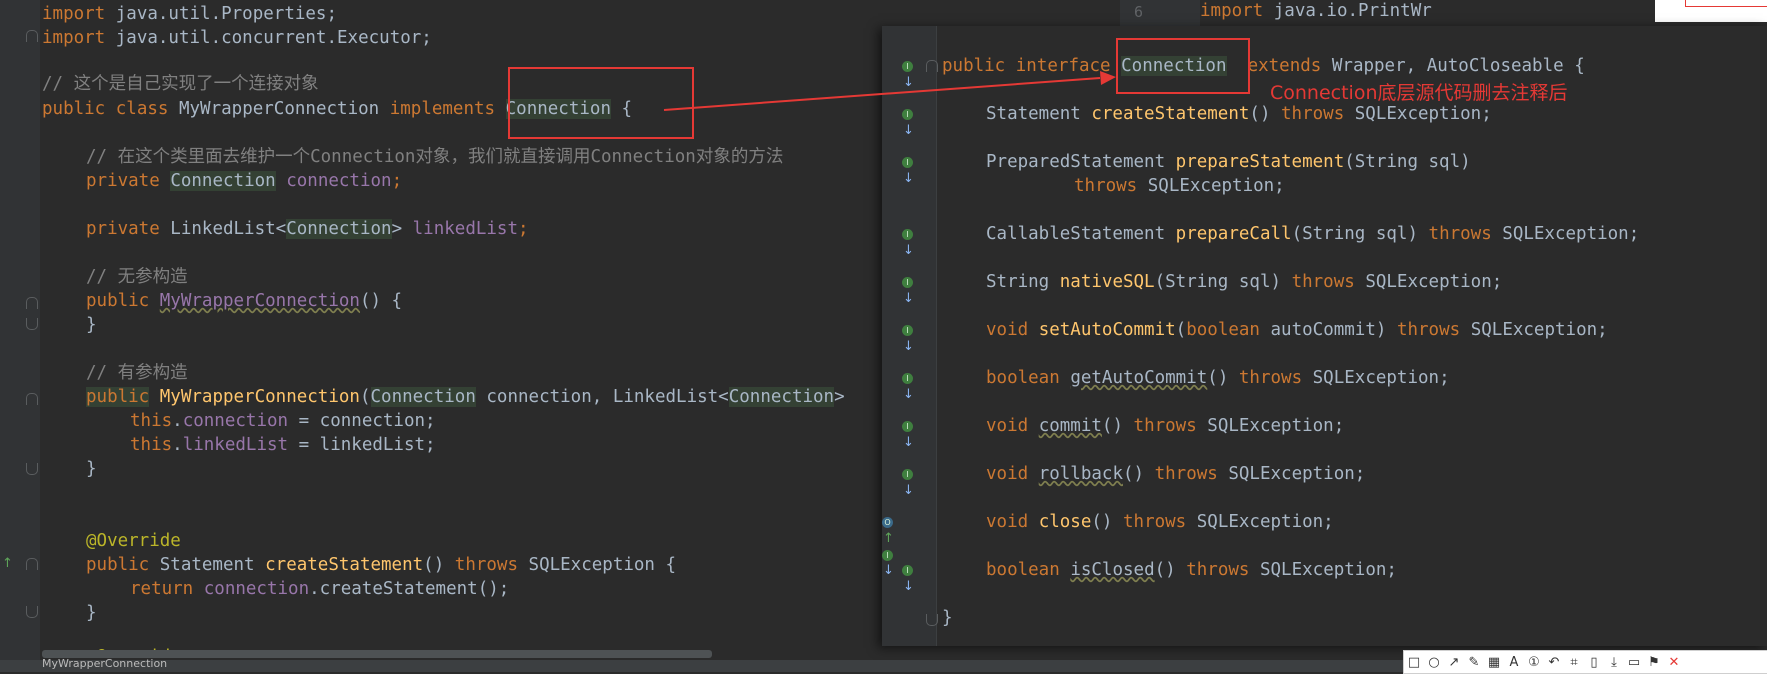 The width and height of the screenshot is (1767, 674). What do you see at coordinates (1494, 662) in the screenshot?
I see `mosaic-icon: ▦` at bounding box center [1494, 662].